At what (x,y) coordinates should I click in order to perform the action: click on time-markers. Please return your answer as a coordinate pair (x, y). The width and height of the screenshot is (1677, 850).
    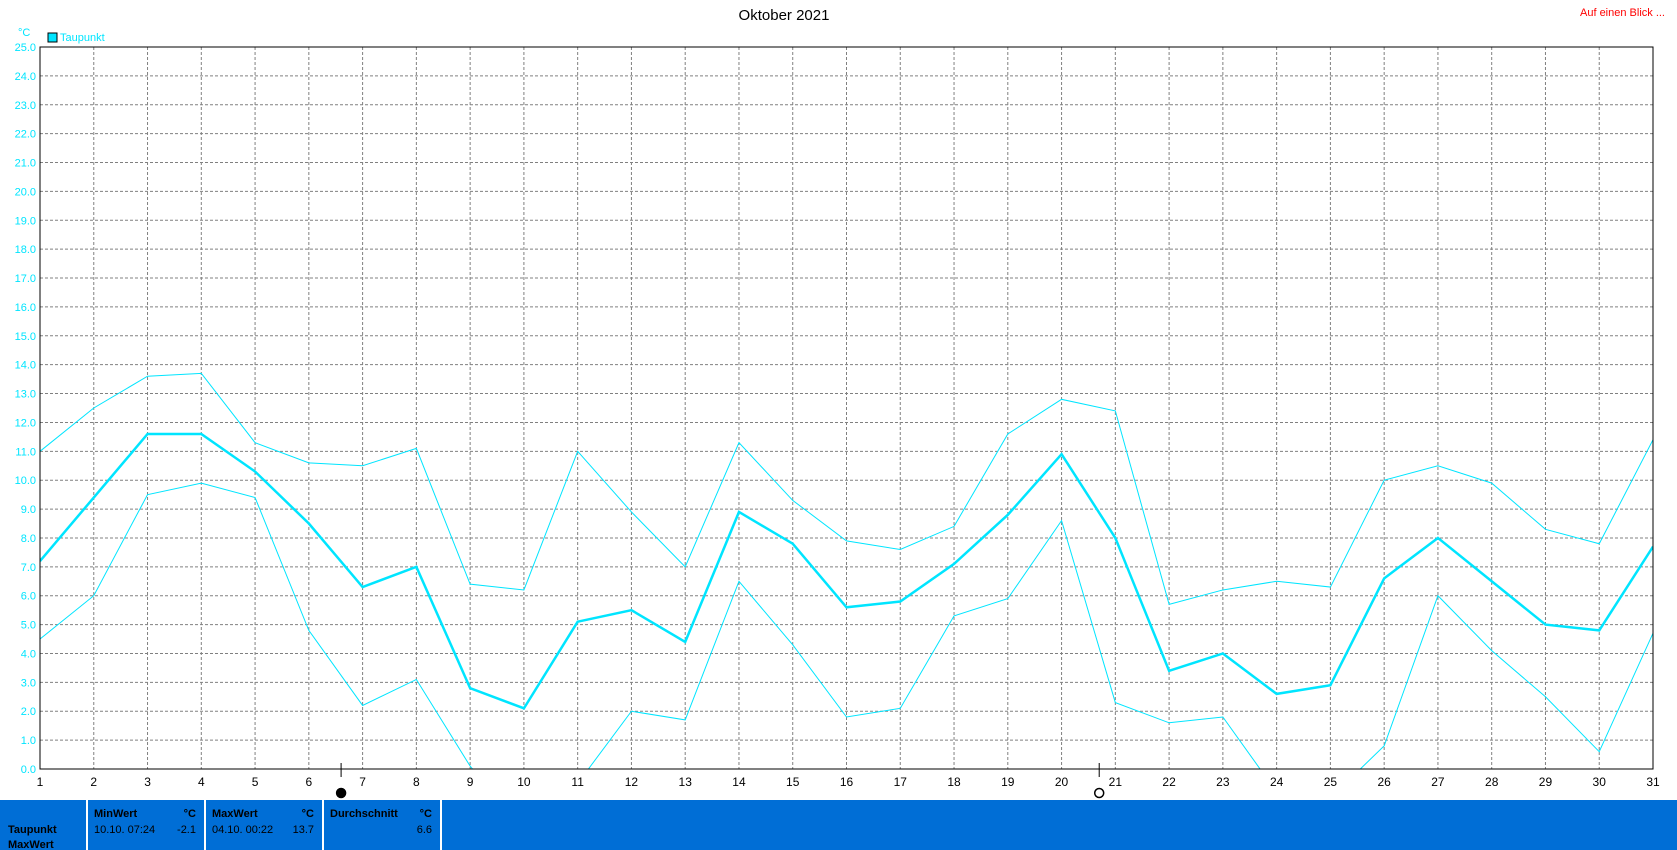
    Looking at the image, I should click on (720, 781).